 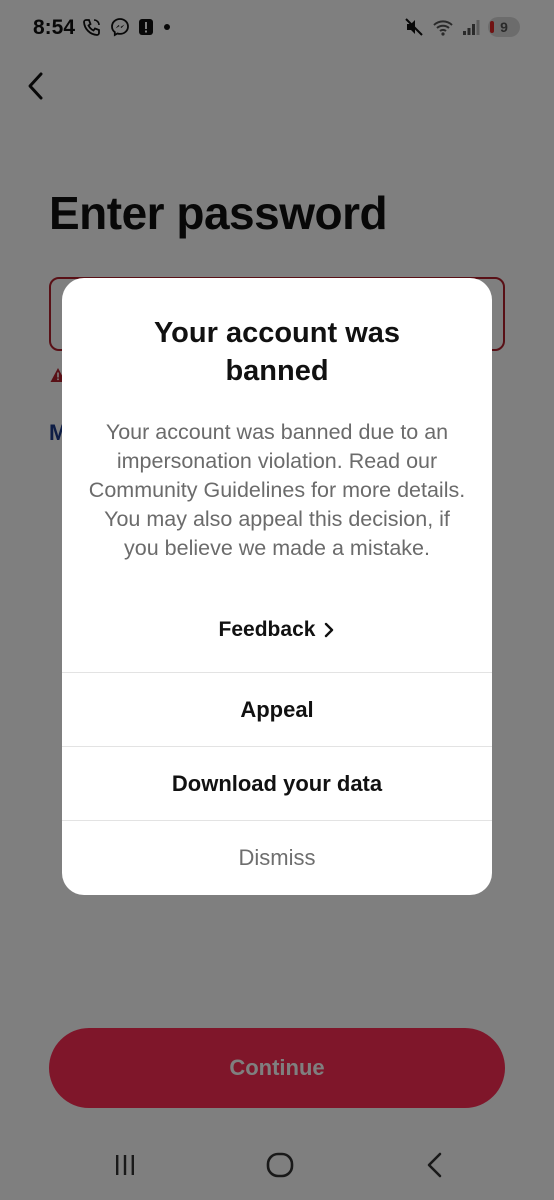 What do you see at coordinates (267, 629) in the screenshot?
I see `feedback-label: Feedback` at bounding box center [267, 629].